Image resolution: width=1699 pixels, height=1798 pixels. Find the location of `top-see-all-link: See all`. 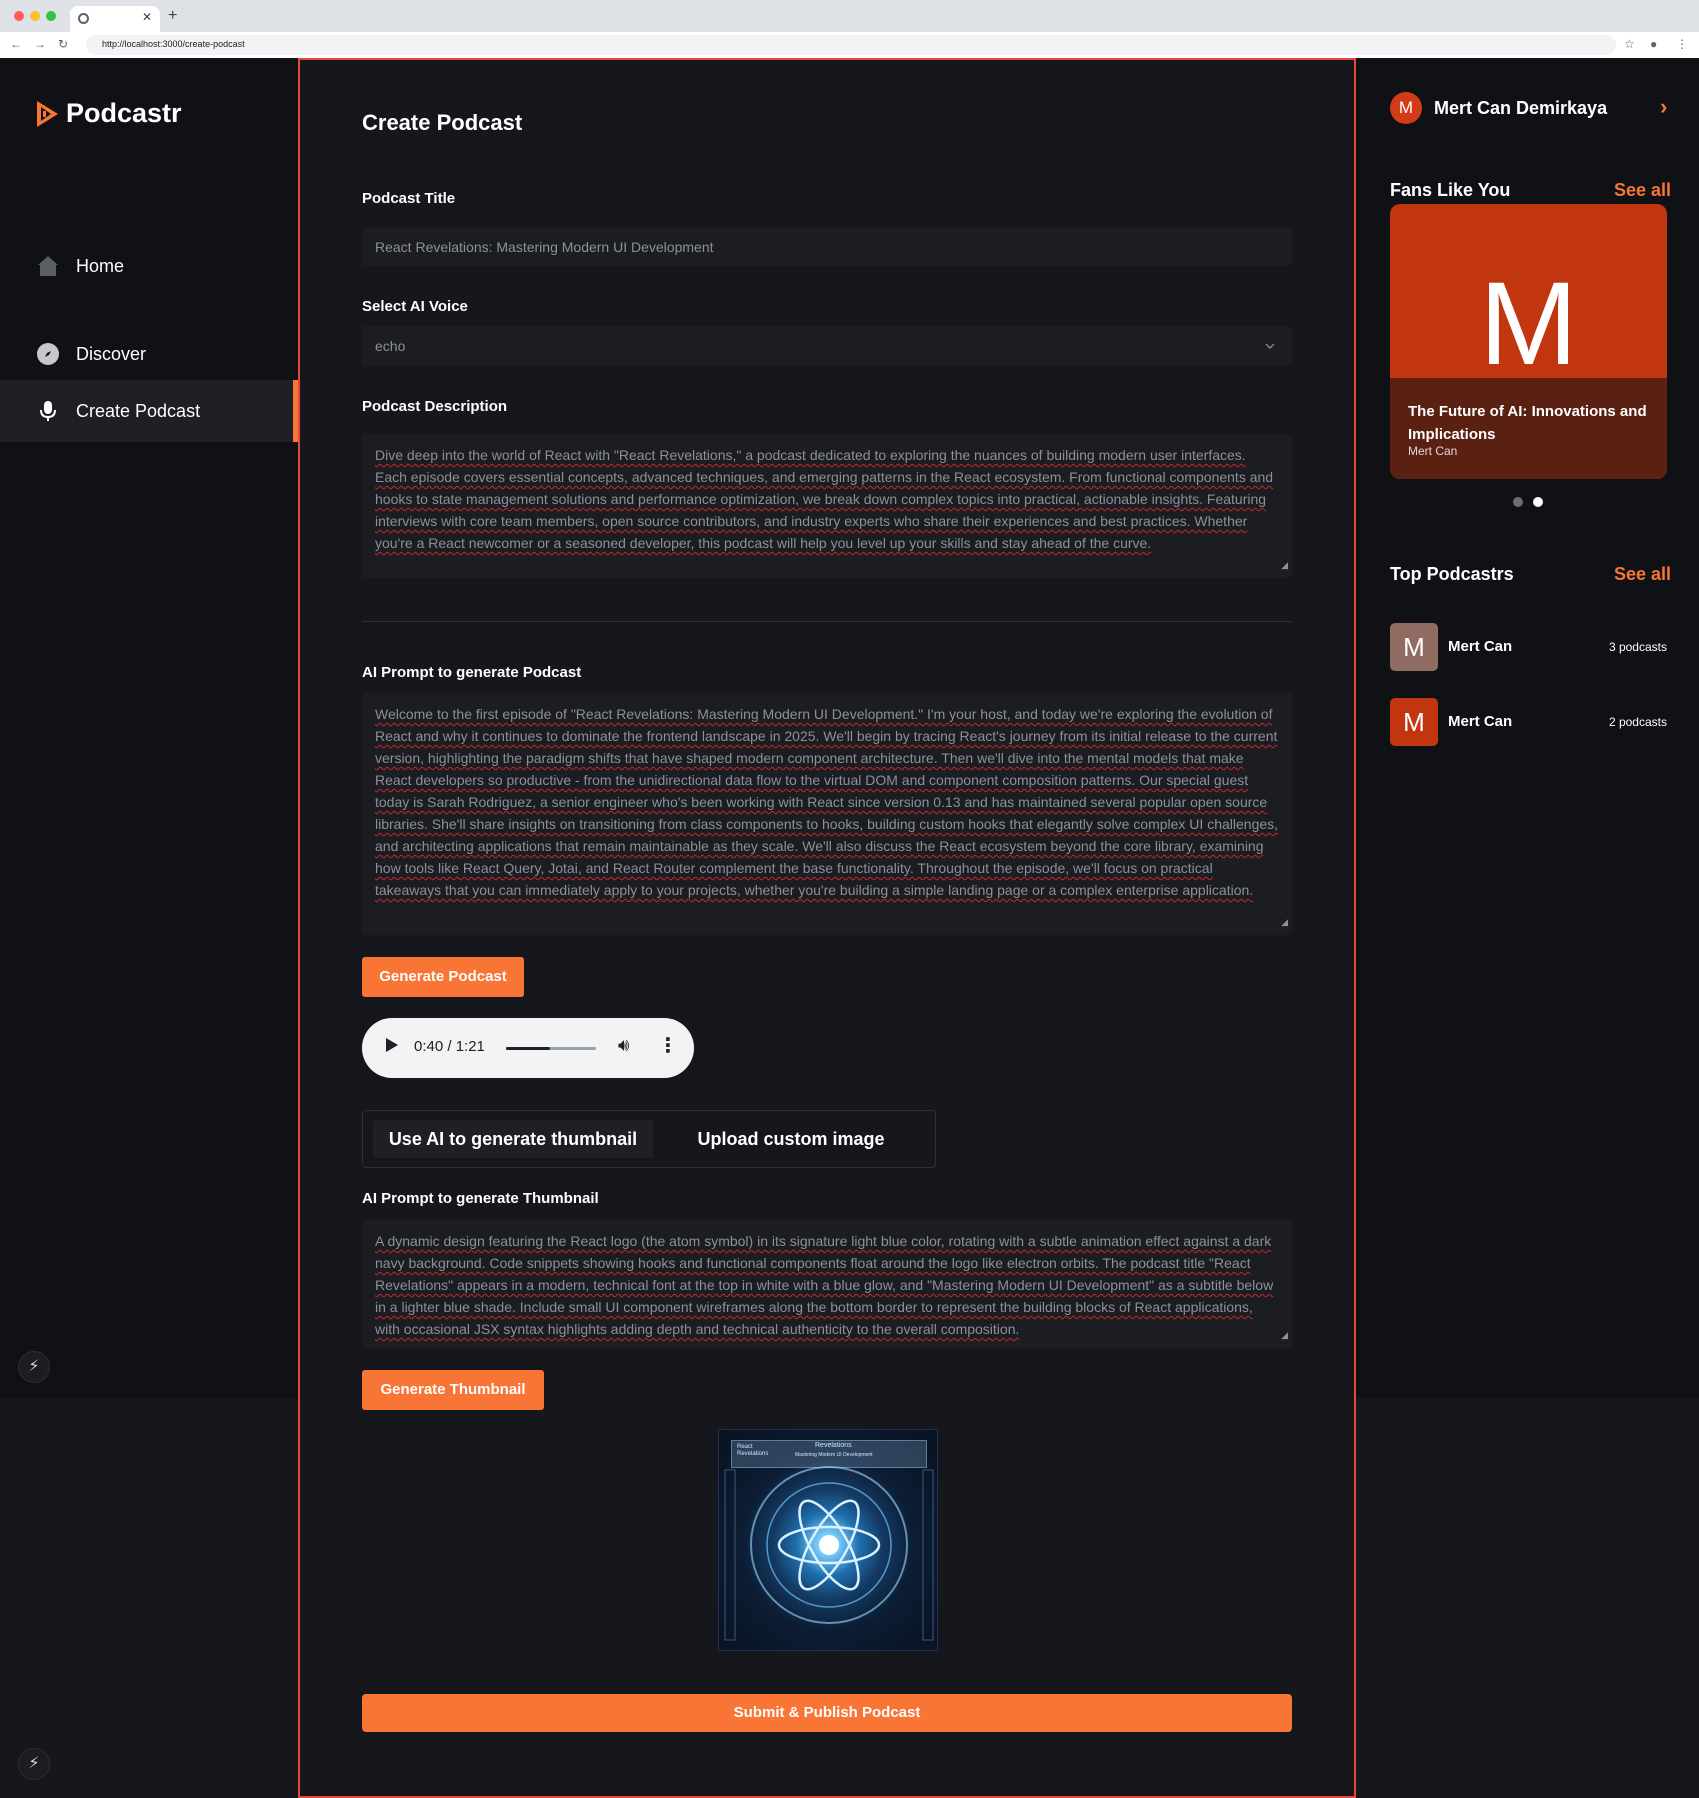

top-see-all-link: See all is located at coordinates (1642, 574).